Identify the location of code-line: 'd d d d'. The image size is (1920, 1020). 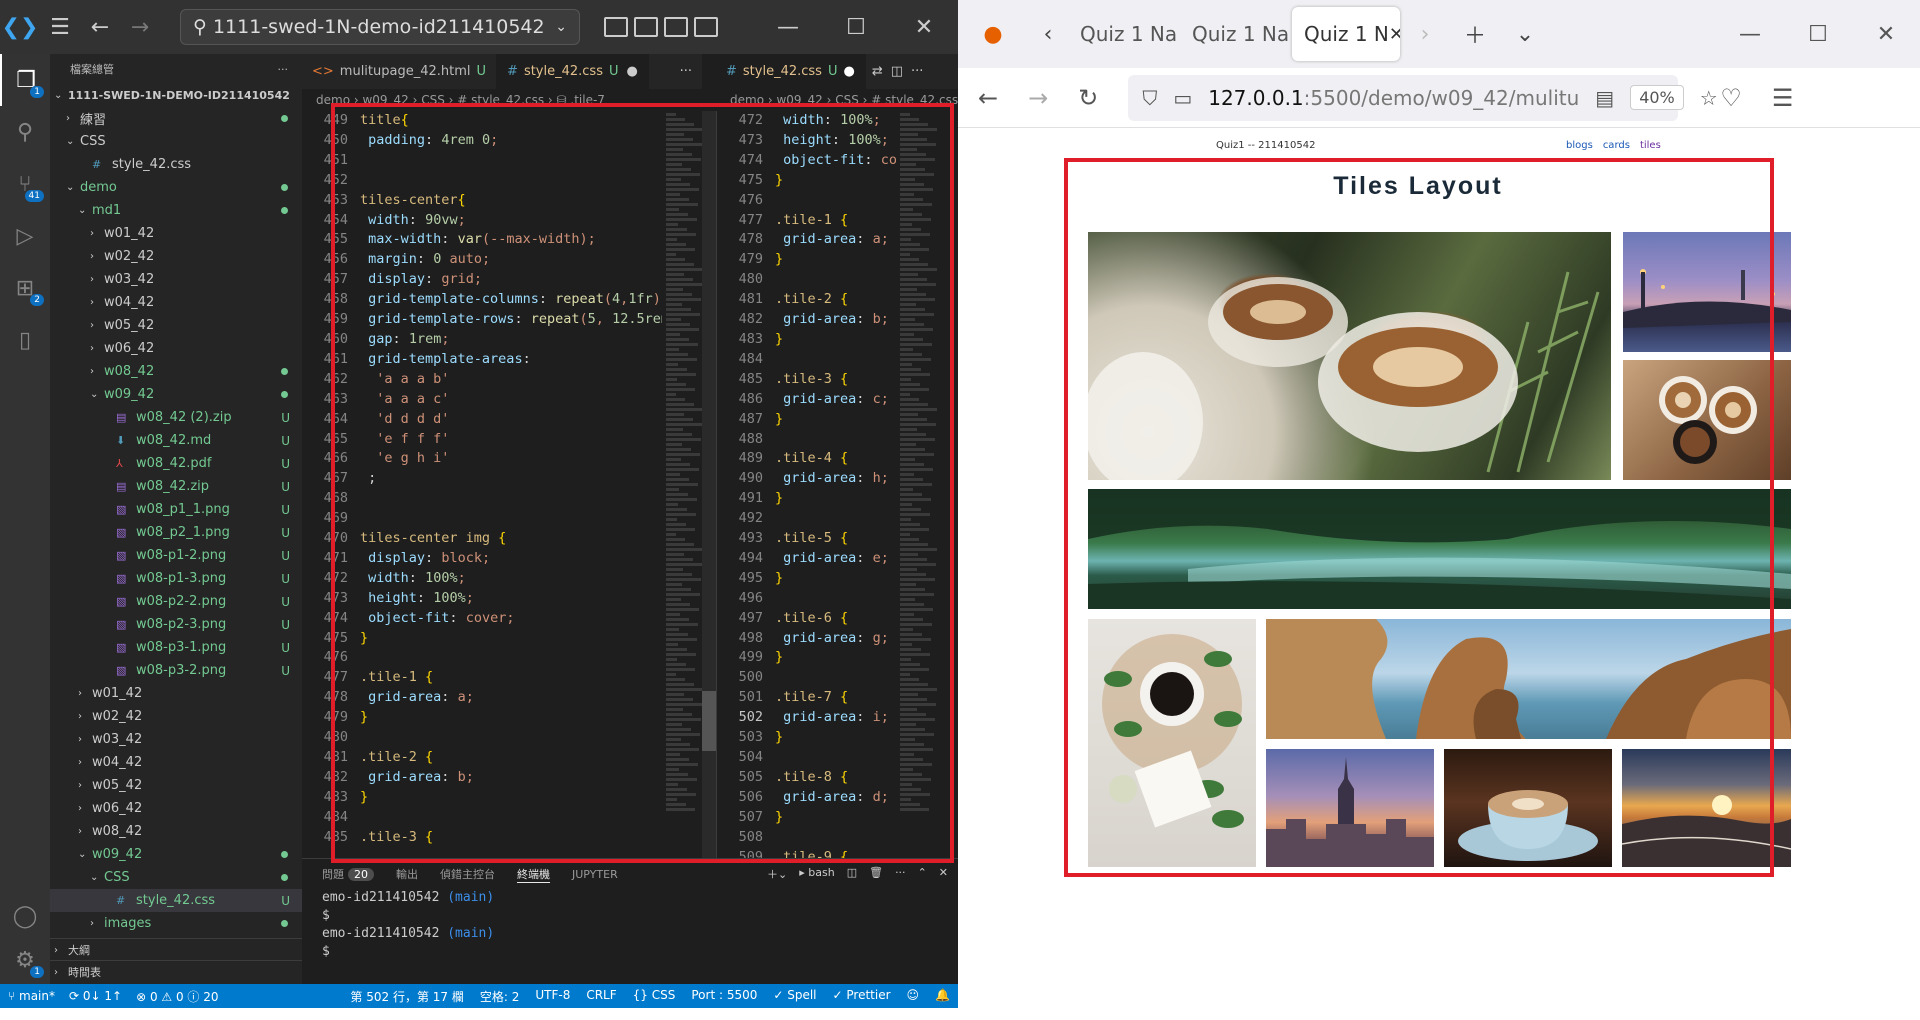
(511, 420).